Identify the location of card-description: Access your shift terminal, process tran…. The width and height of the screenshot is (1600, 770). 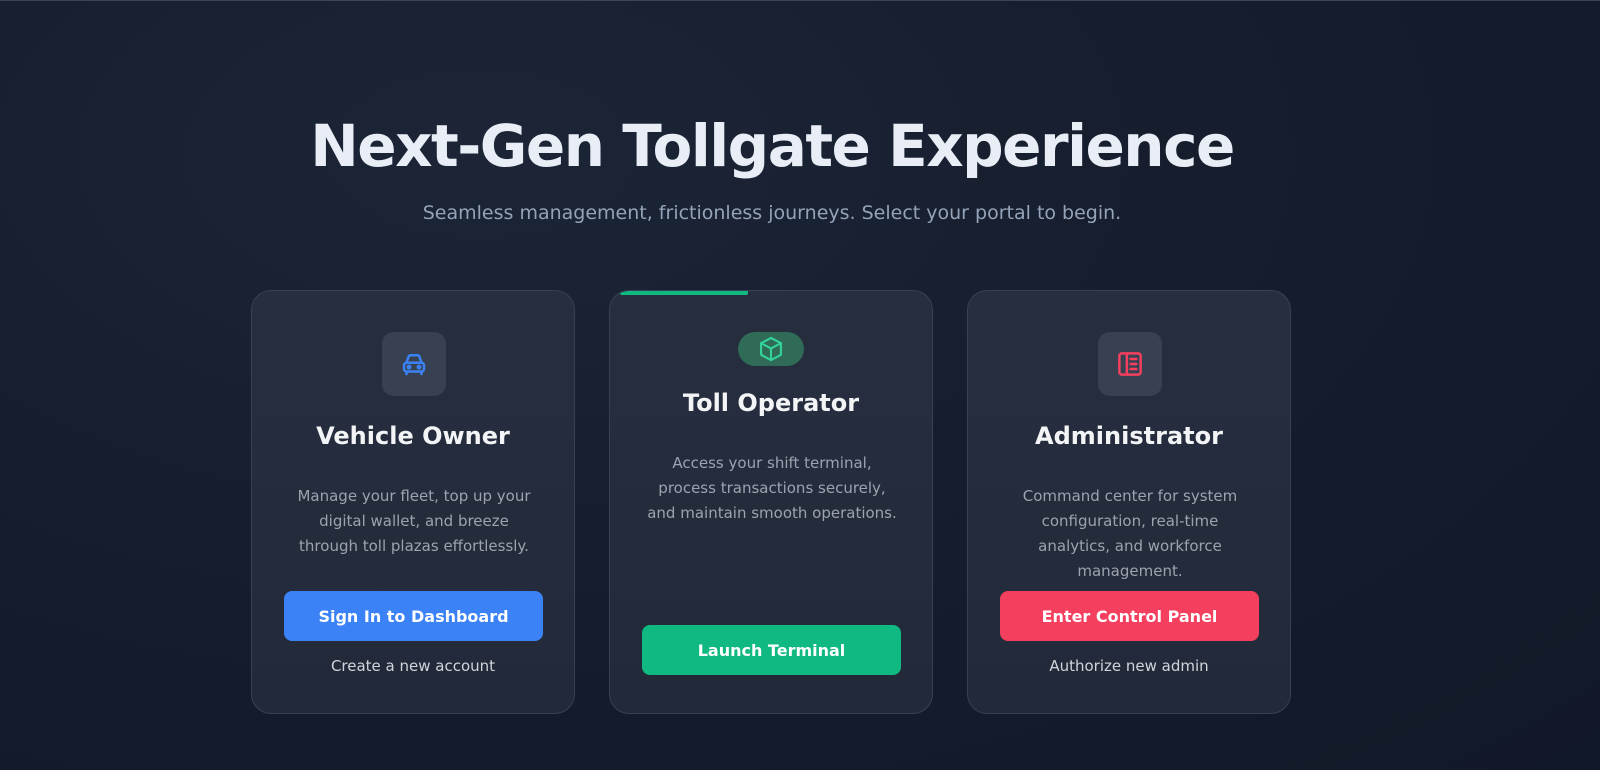
(772, 488).